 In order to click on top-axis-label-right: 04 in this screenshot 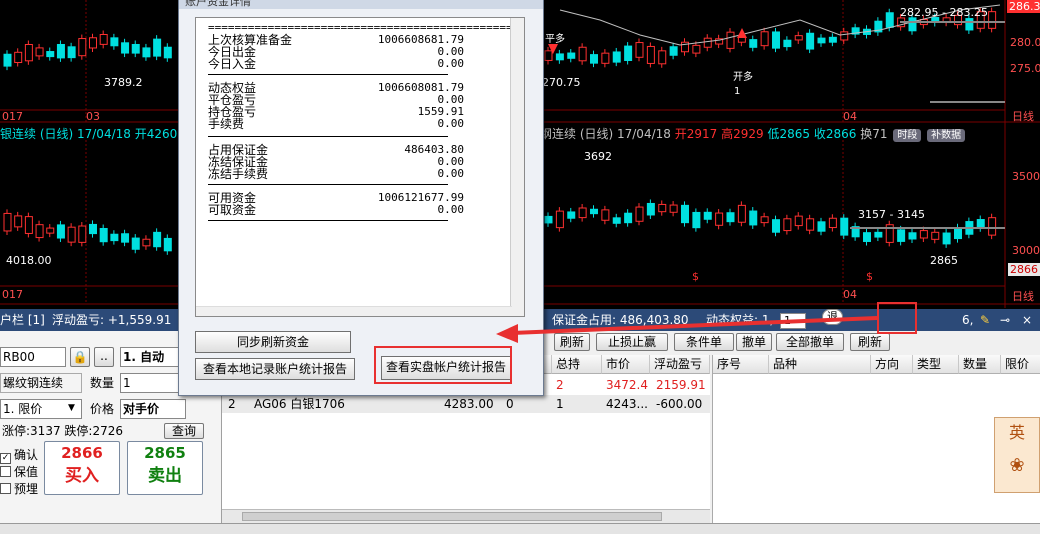, I will do `click(850, 116)`.